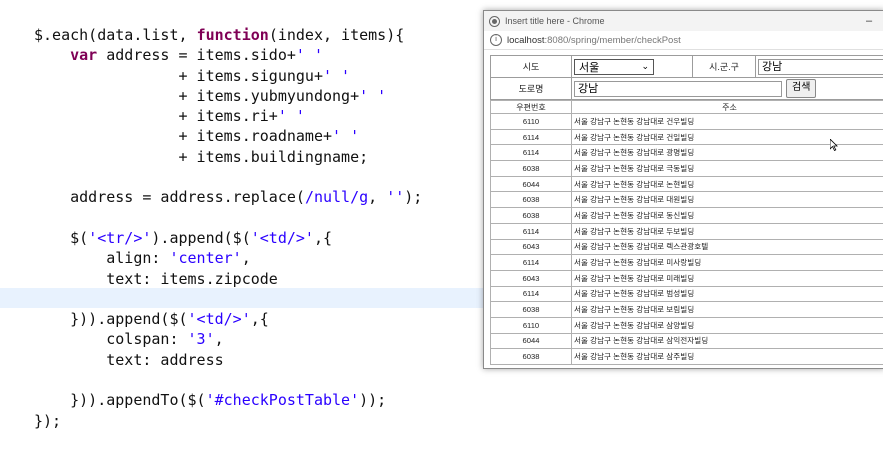 The width and height of the screenshot is (883, 476). What do you see at coordinates (156, 278) in the screenshot?
I see `code-token: text: items.zipcode` at bounding box center [156, 278].